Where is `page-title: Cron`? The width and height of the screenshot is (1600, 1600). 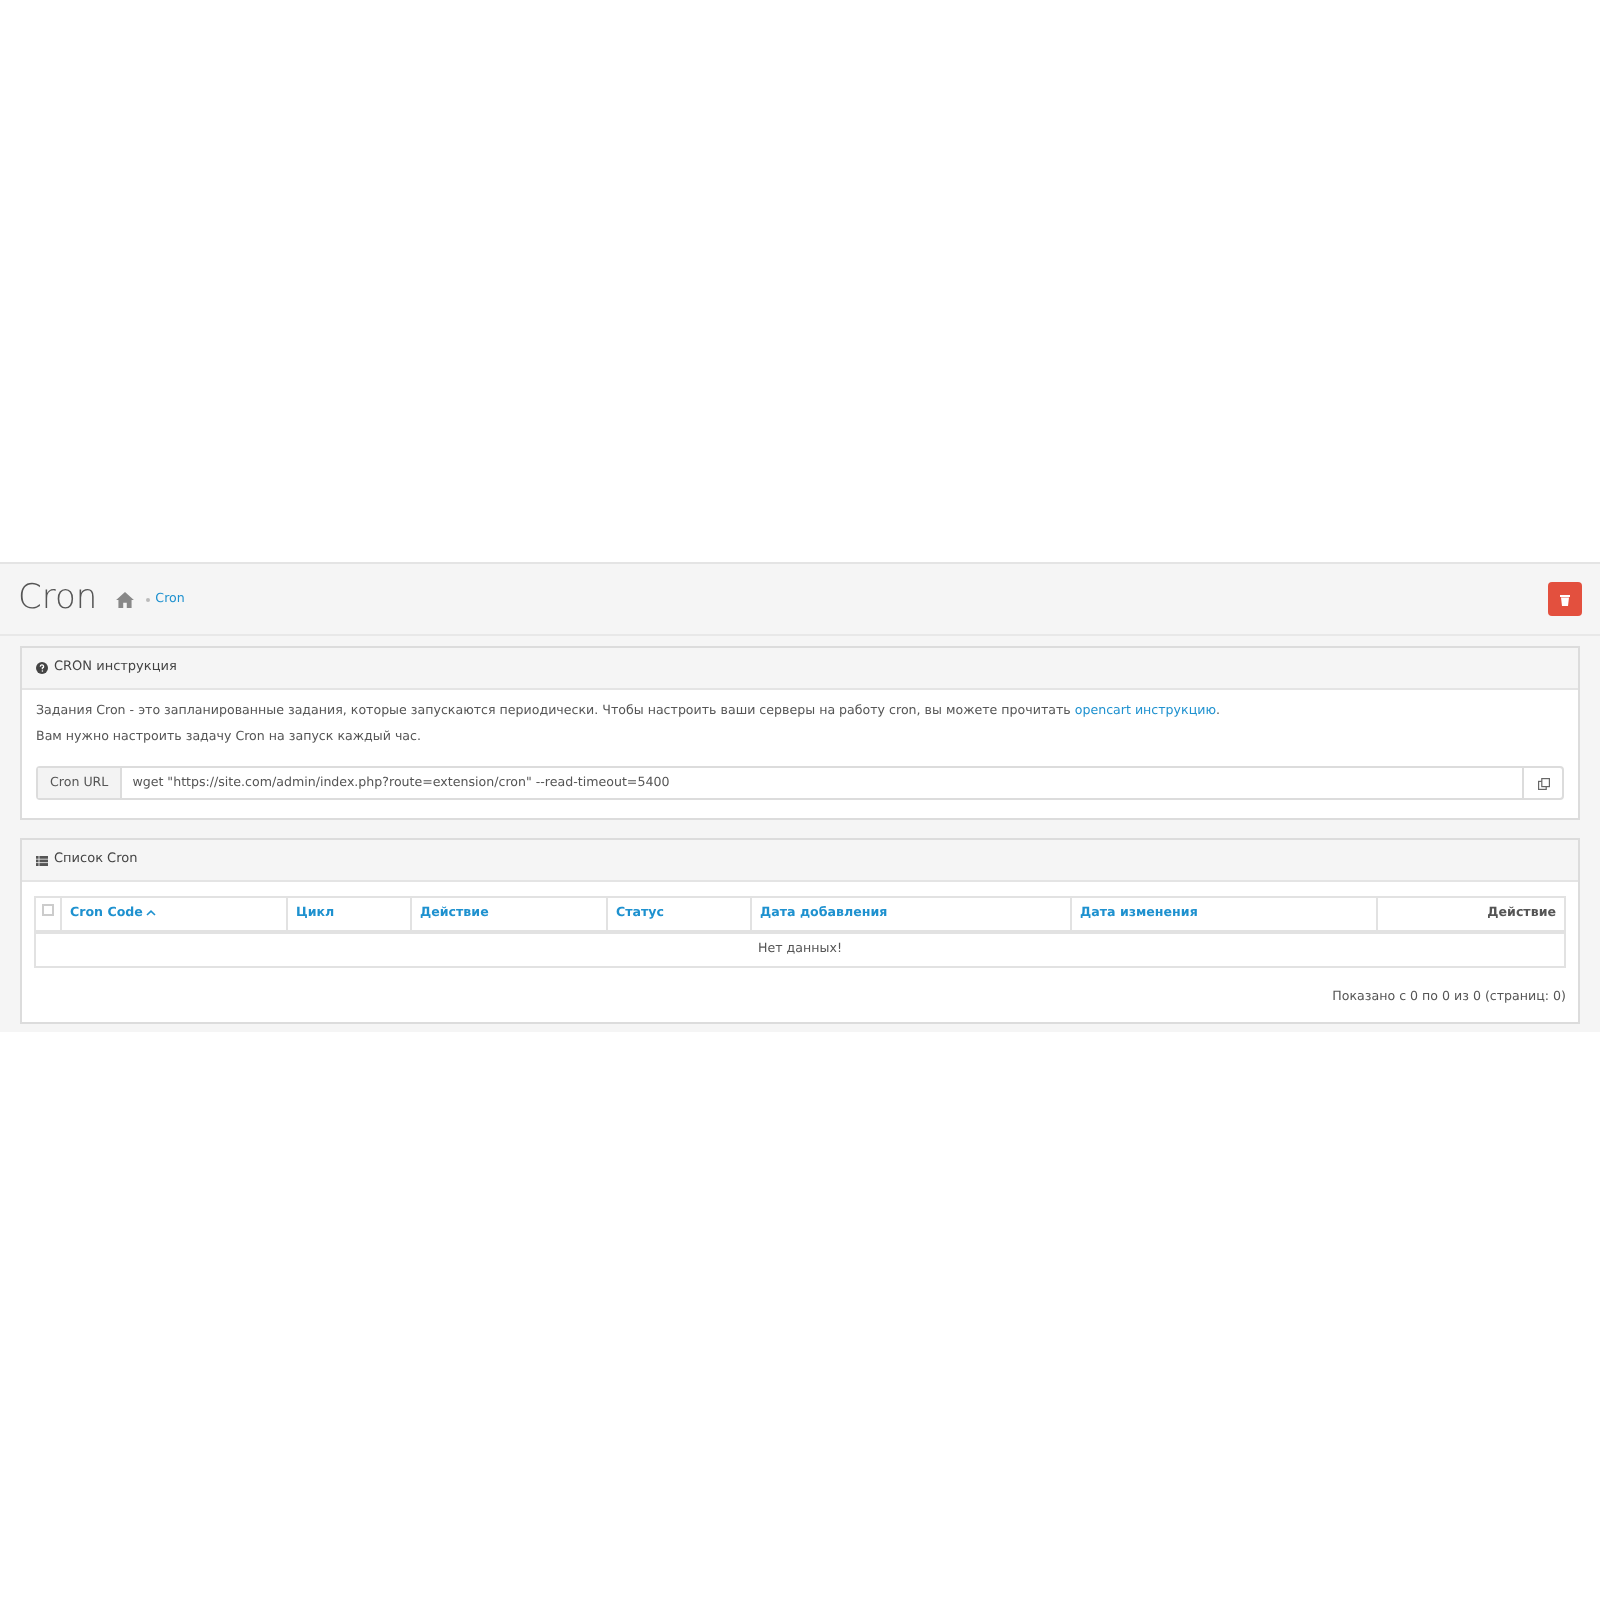 page-title: Cron is located at coordinates (58, 599).